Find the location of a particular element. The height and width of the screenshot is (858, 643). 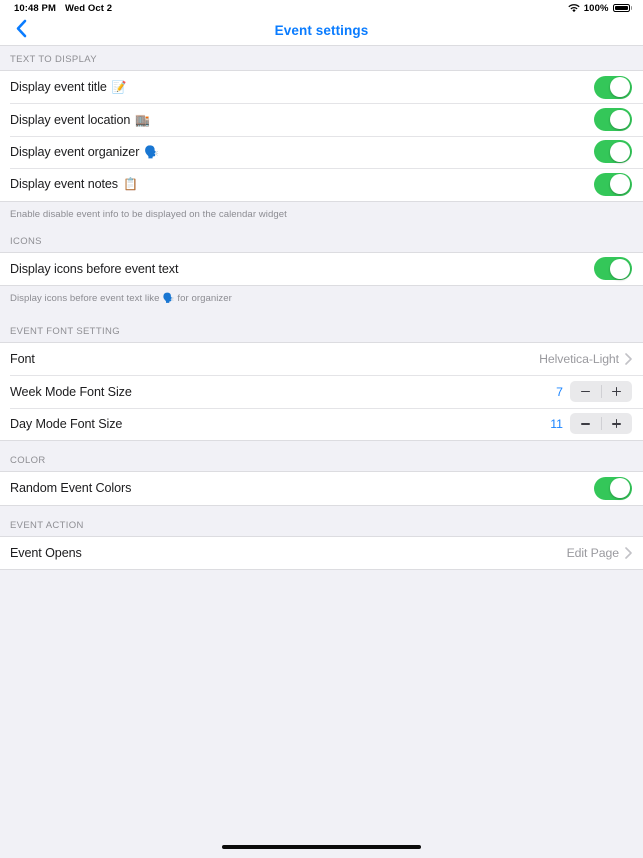

display-icons-before-event-text-label: Display icons before event text is located at coordinates (94, 268).